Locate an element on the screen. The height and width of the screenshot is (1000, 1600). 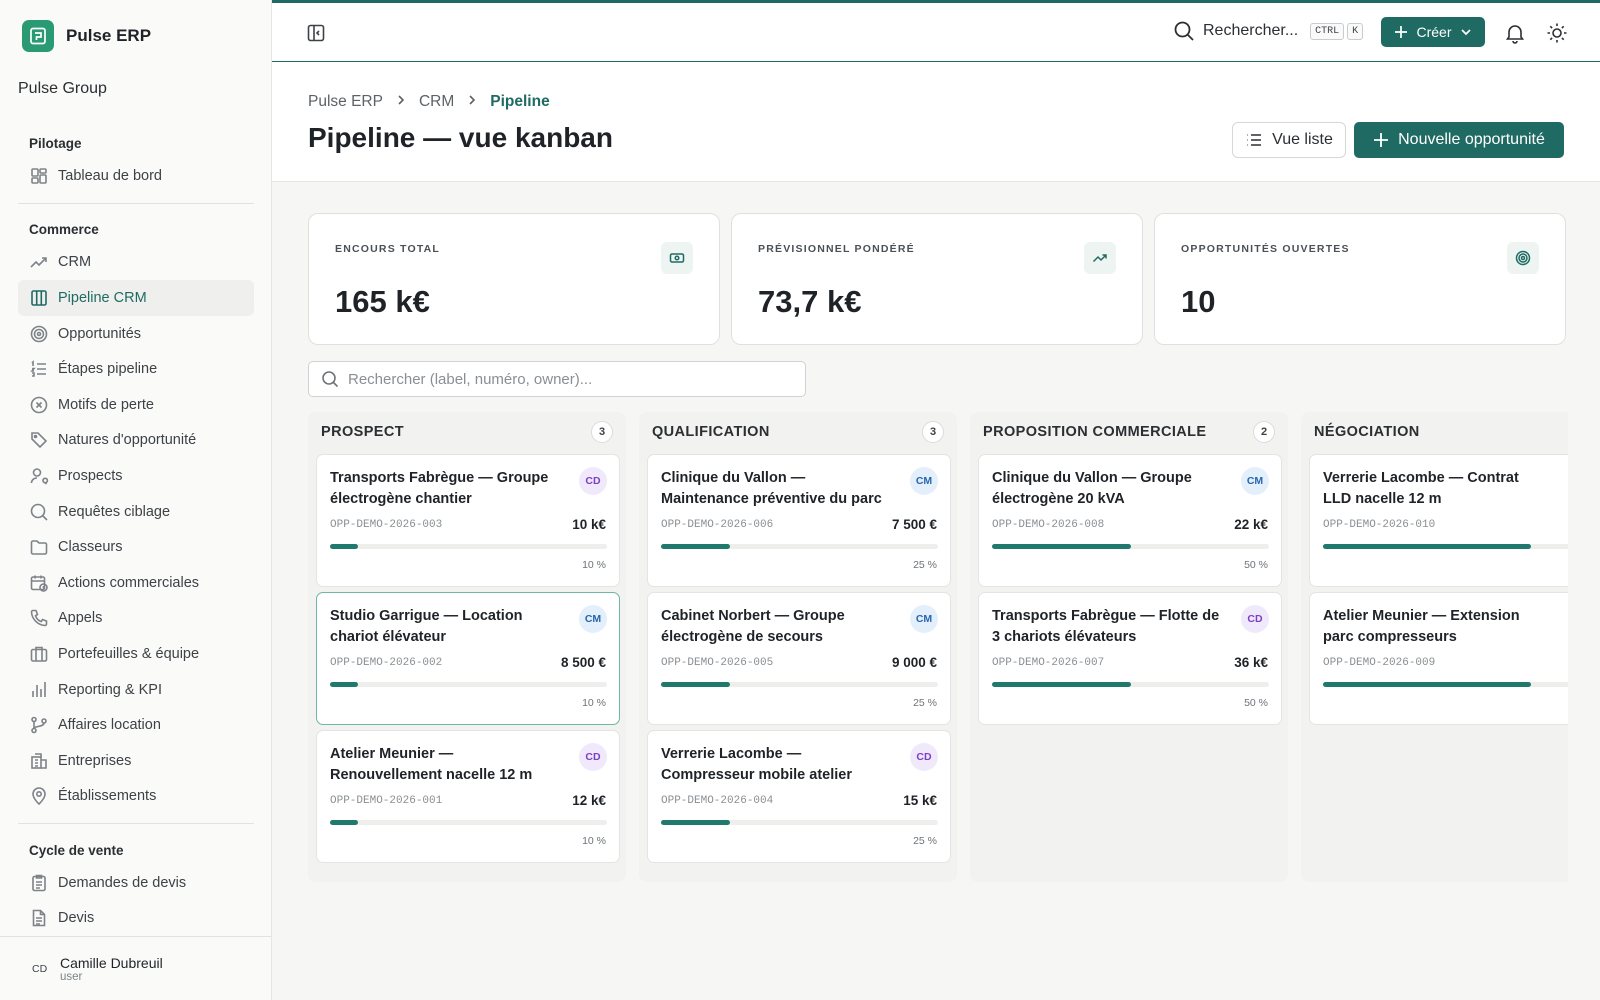
column-header: QUALIFICATION 3 is located at coordinates (798, 432).